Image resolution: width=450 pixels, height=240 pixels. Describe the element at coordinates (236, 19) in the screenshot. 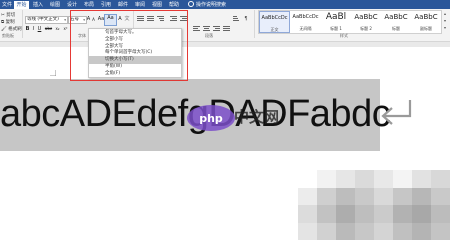

I see `sort-icon` at that location.